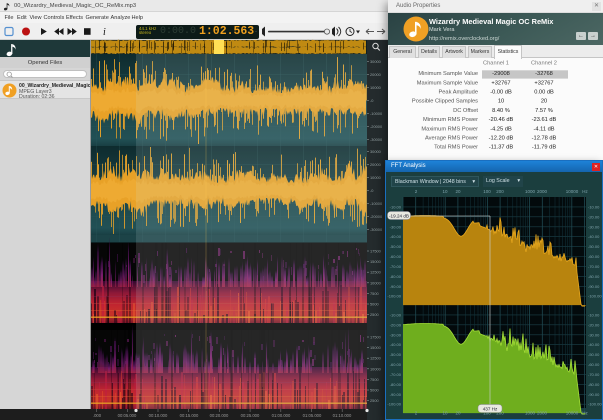 The height and width of the screenshot is (420, 603). What do you see at coordinates (399, 216) in the screenshot?
I see `svg-text: -19.24 dB` at bounding box center [399, 216].